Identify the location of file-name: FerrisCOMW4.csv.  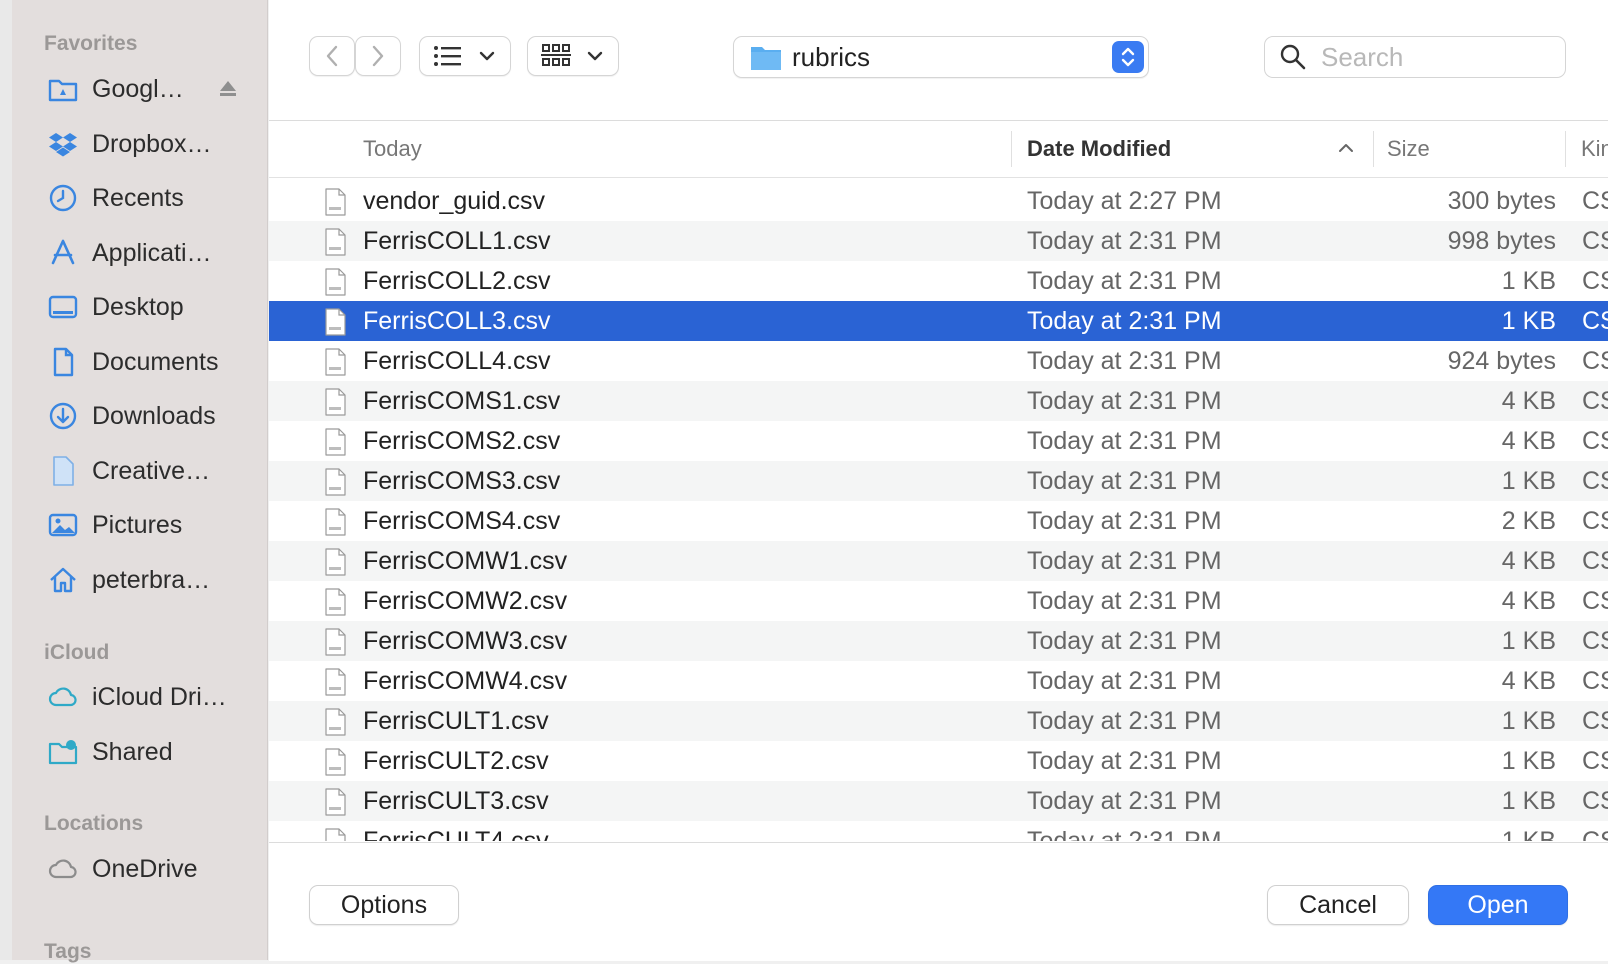
(465, 681).